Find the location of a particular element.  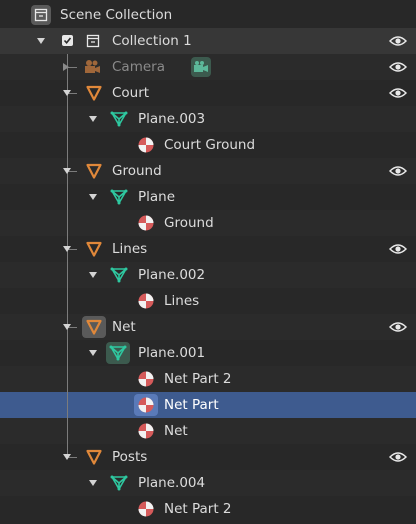

tree-line is located at coordinates (67, 256).